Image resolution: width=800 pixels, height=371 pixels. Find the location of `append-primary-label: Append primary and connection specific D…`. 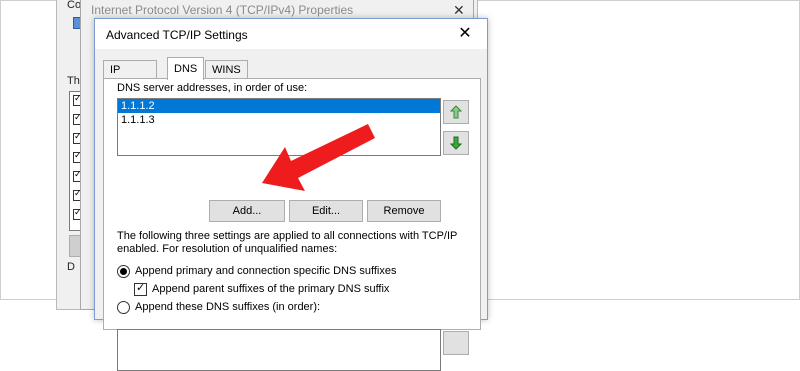

append-primary-label: Append primary and connection specific D… is located at coordinates (266, 271).